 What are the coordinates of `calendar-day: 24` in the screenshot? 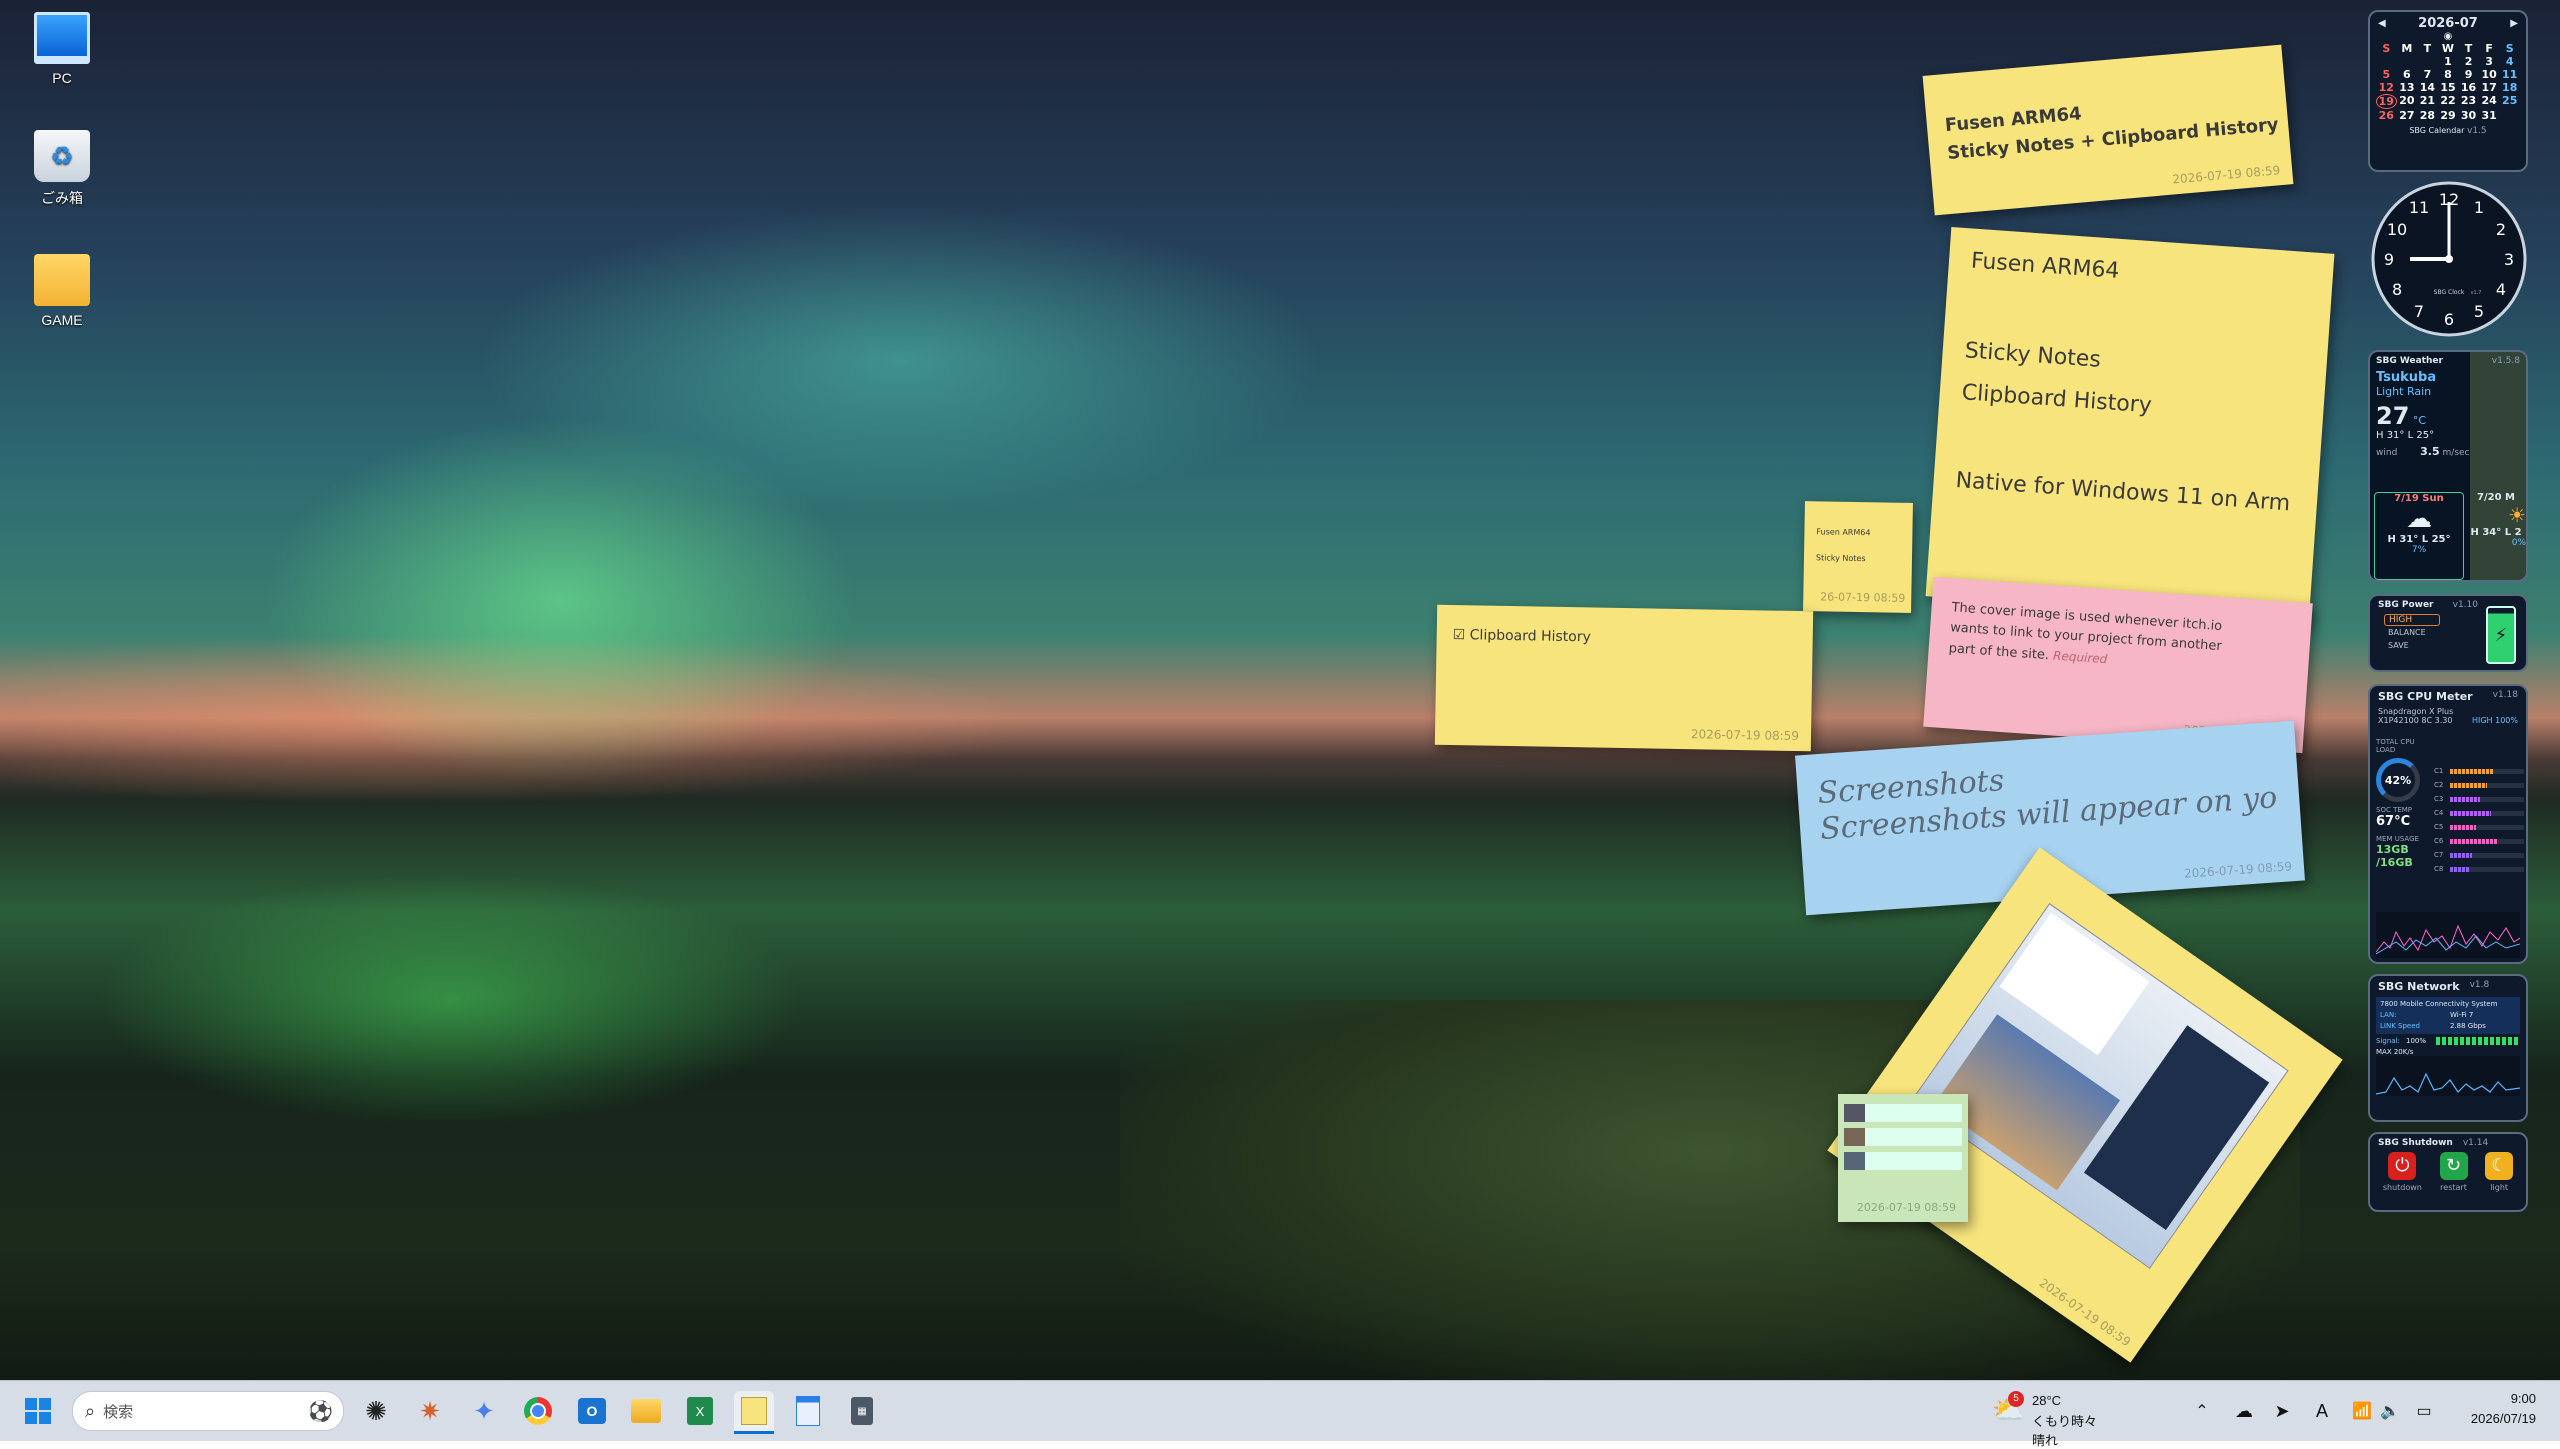 It's located at (2489, 101).